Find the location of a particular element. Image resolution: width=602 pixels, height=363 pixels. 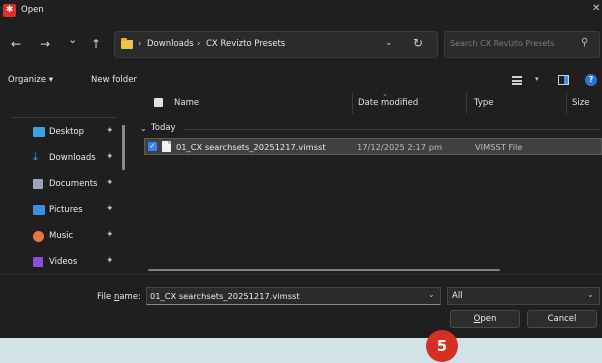

sidebar-item-videos: Videos ✦ is located at coordinates (62, 262).